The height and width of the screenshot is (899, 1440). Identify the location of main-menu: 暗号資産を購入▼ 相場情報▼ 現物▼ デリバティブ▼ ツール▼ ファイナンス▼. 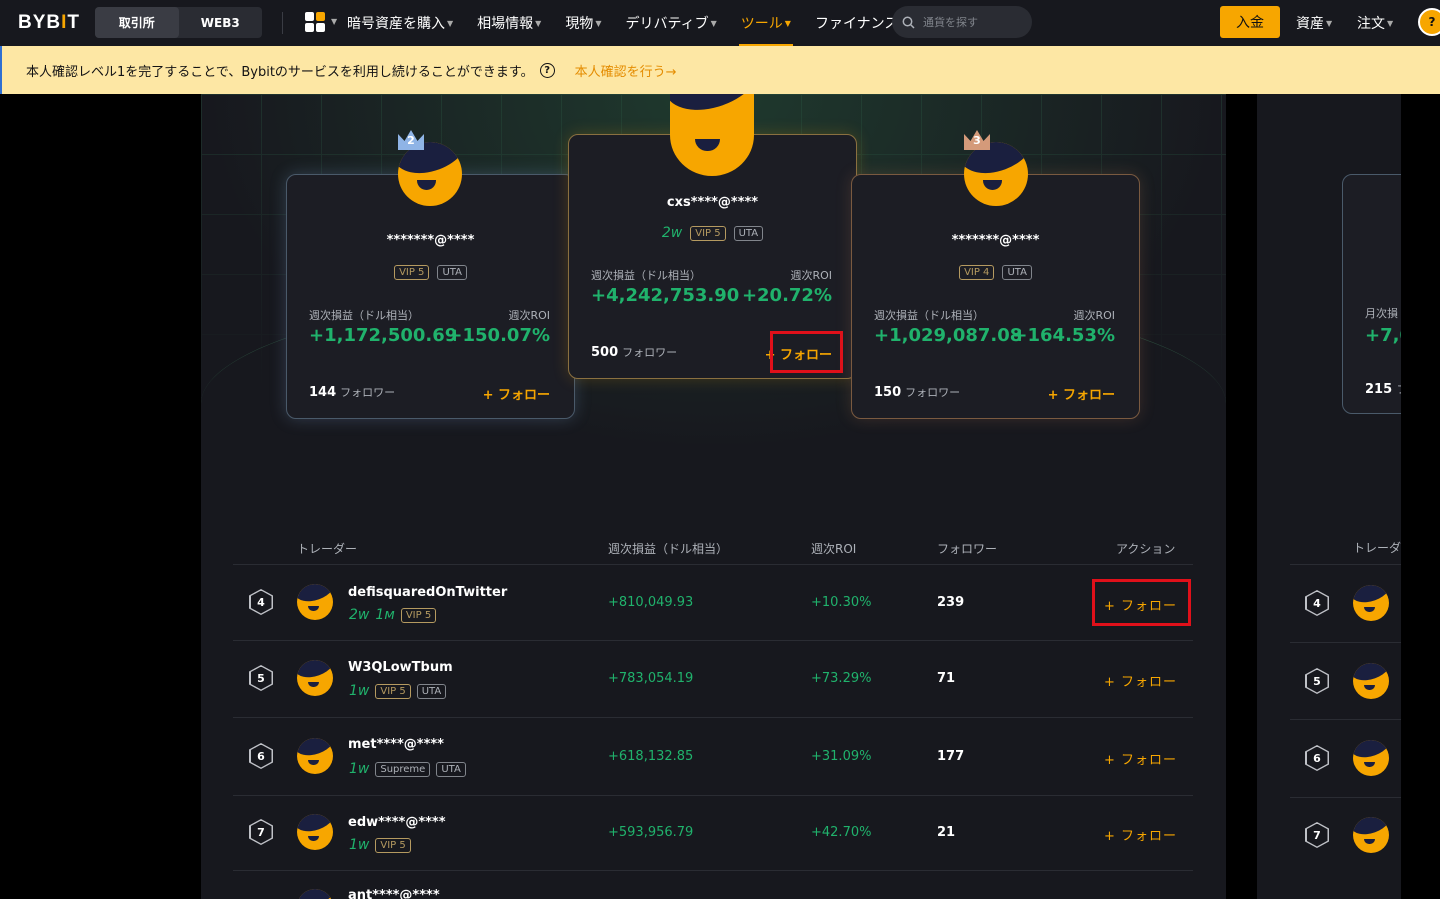
(627, 23).